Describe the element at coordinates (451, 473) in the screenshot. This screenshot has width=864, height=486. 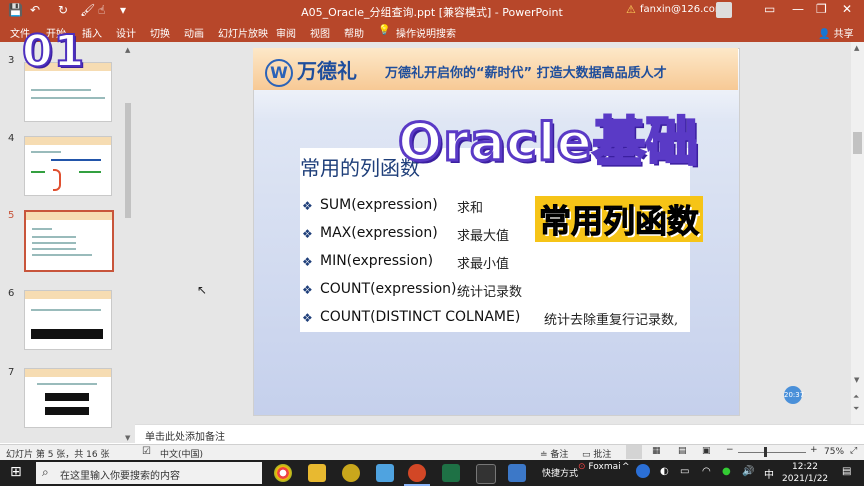
I see `excel-icon` at that location.